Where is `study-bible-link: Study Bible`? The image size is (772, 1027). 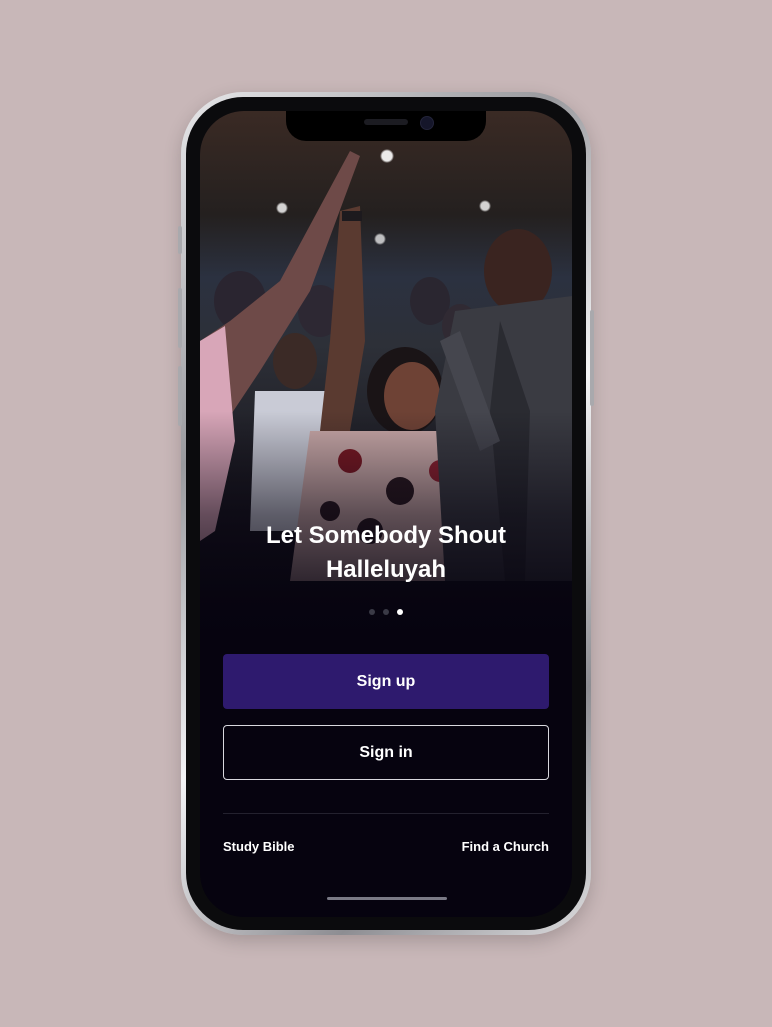 study-bible-link: Study Bible is located at coordinates (259, 846).